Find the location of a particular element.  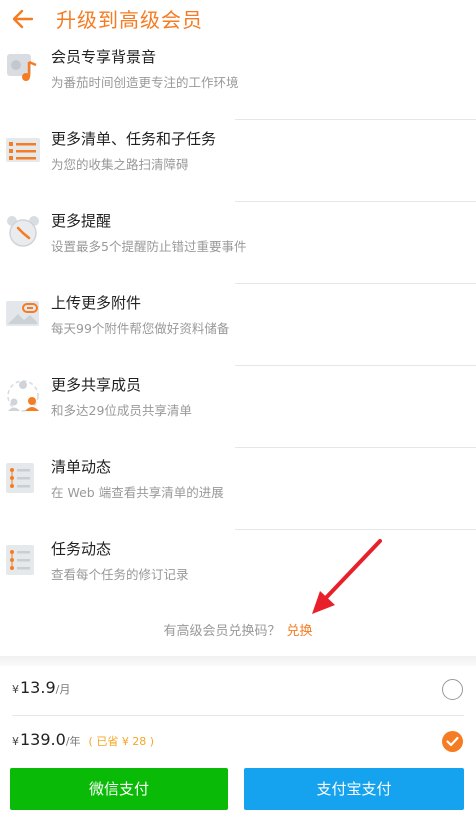

feature-item: 会员专享背景音 为番茄时间创造更专注的工作环境 is located at coordinates (238, 79).